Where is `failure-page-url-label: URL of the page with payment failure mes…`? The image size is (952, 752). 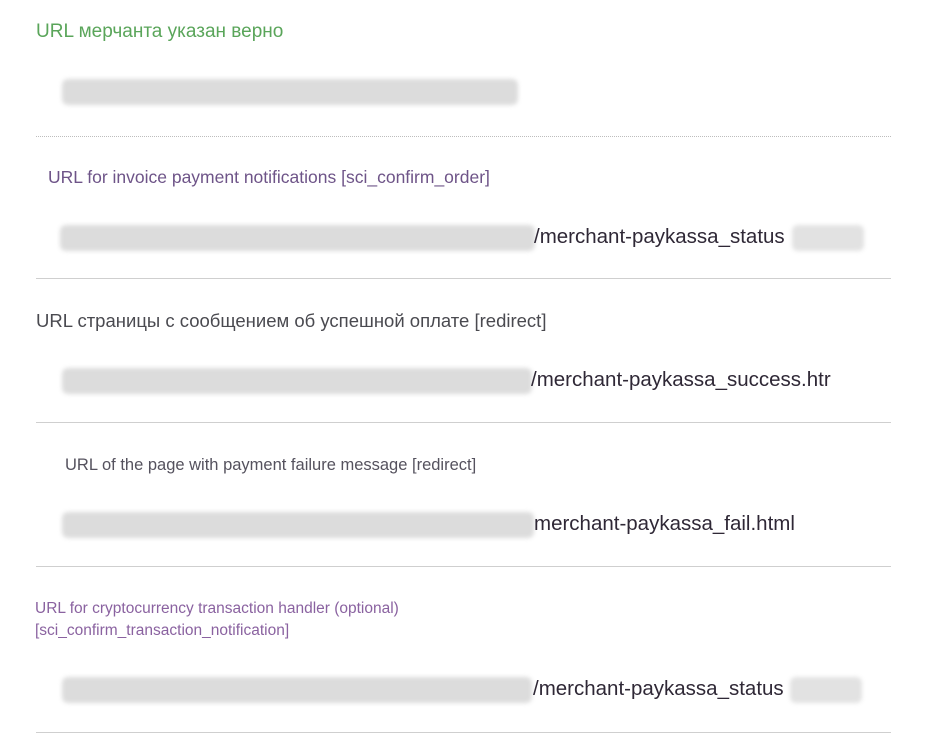
failure-page-url-label: URL of the page with payment failure mes… is located at coordinates (271, 465).